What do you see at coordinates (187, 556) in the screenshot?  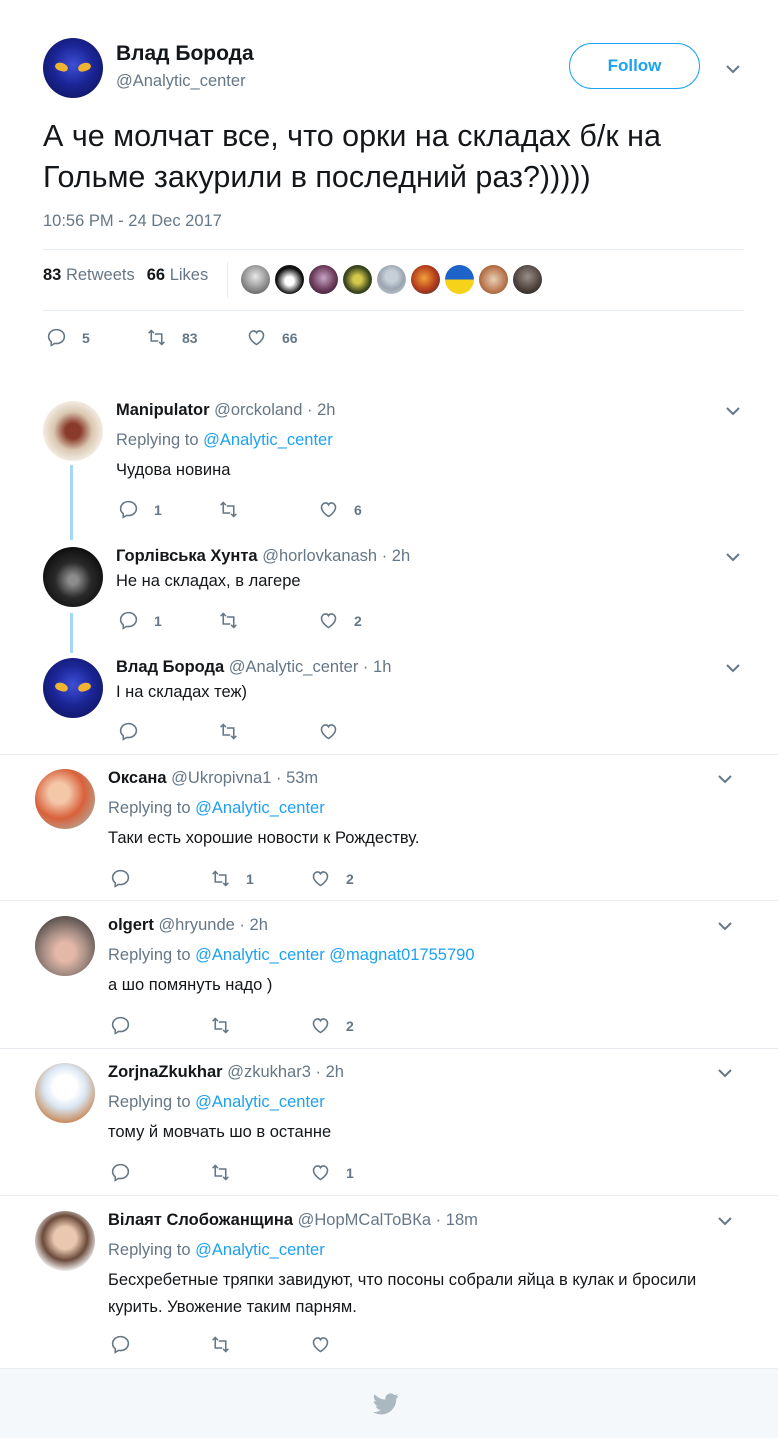 I see `reply-author-name: Горлівська Хунта` at bounding box center [187, 556].